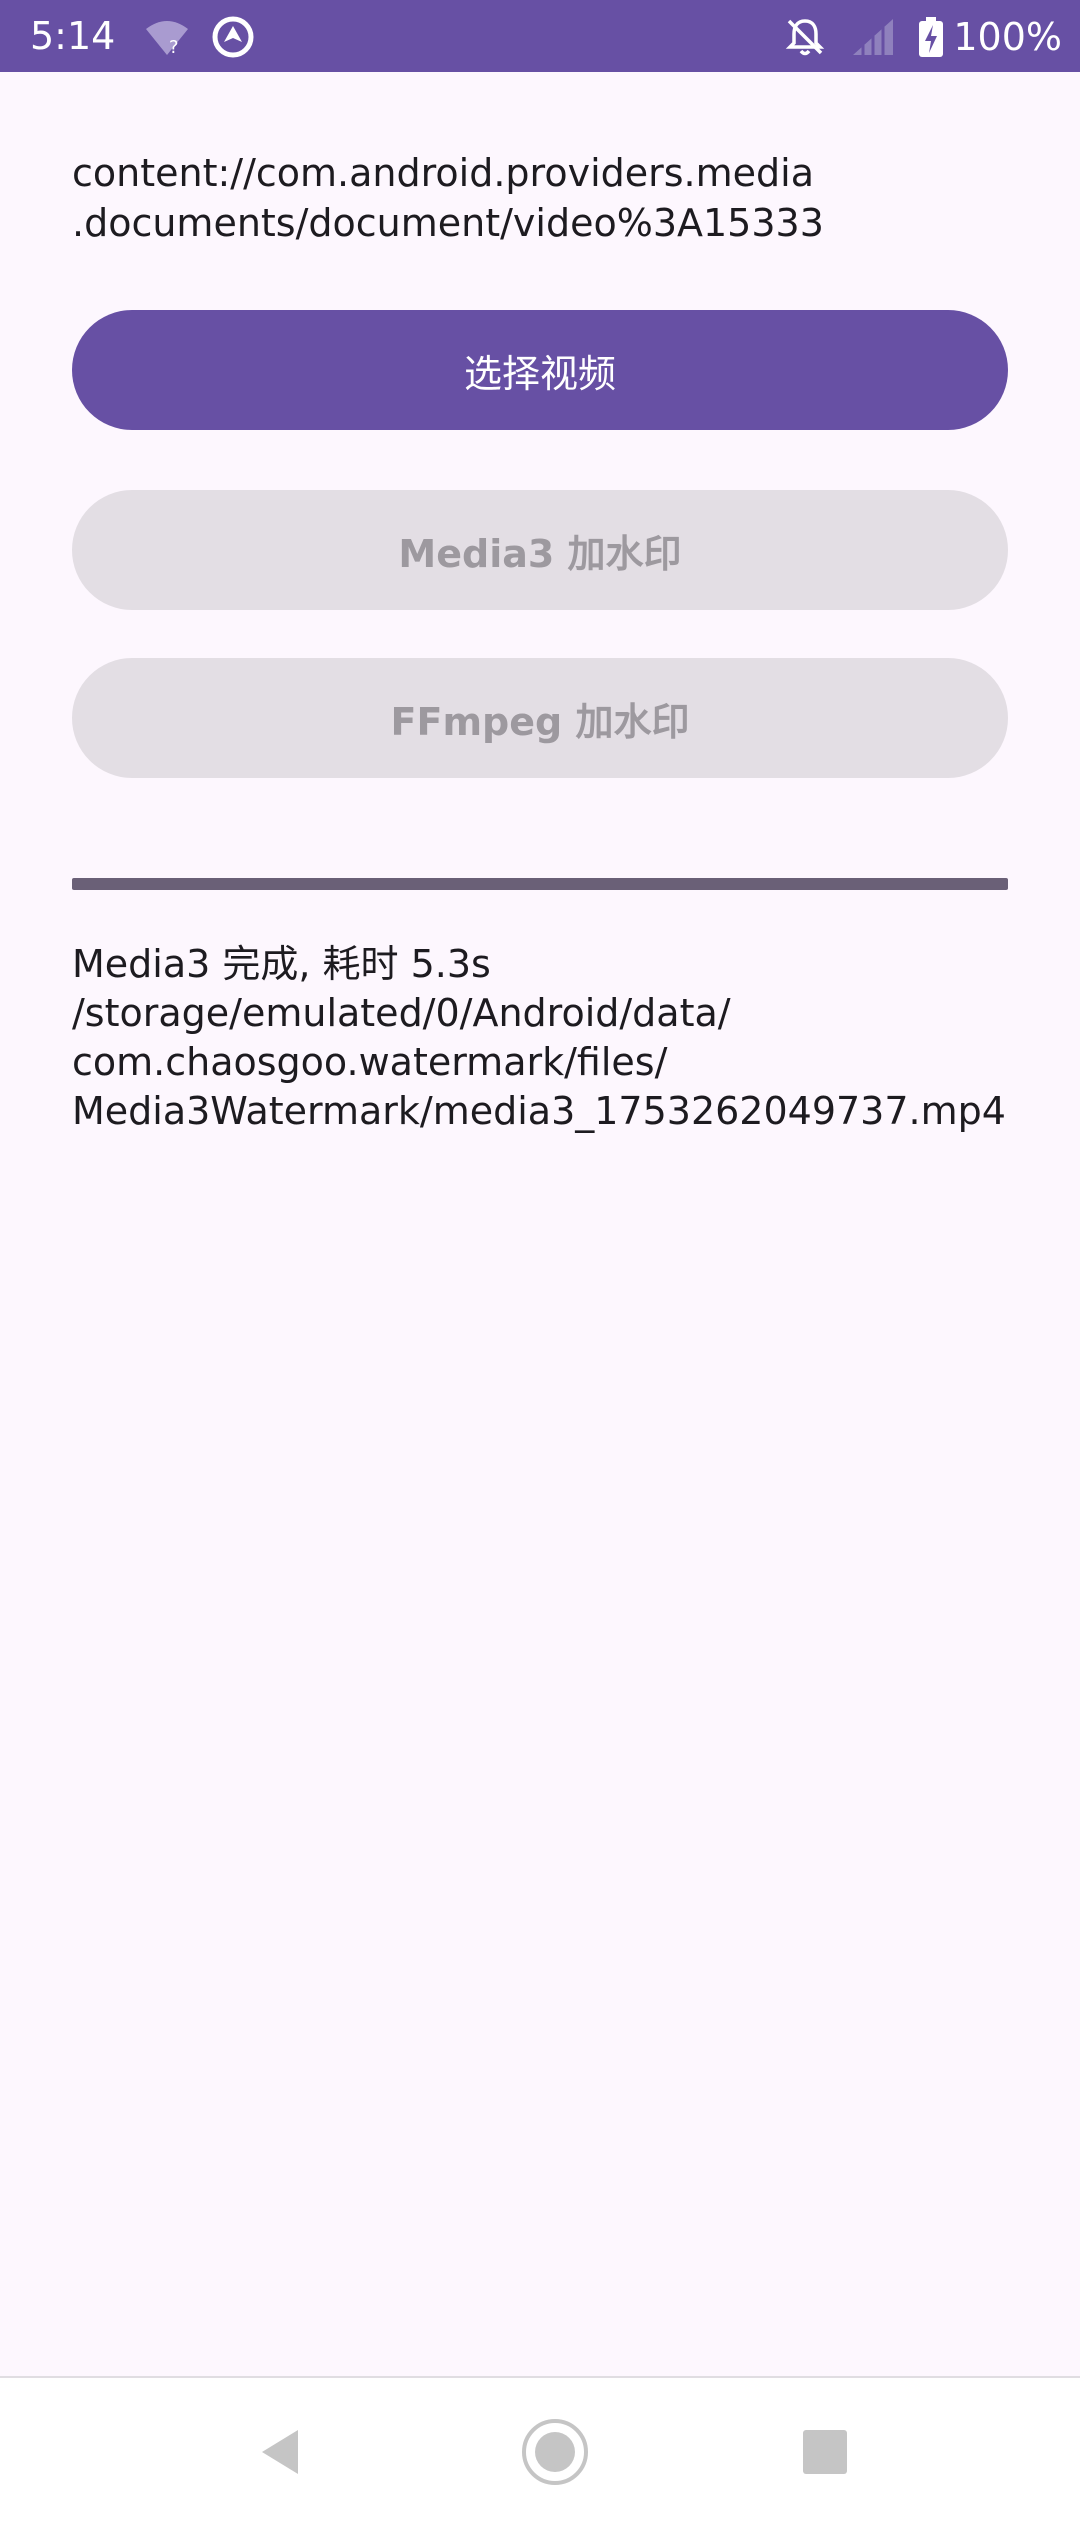 The width and height of the screenshot is (1080, 2522). Describe the element at coordinates (555, 2452) in the screenshot. I see `home-icon` at that location.